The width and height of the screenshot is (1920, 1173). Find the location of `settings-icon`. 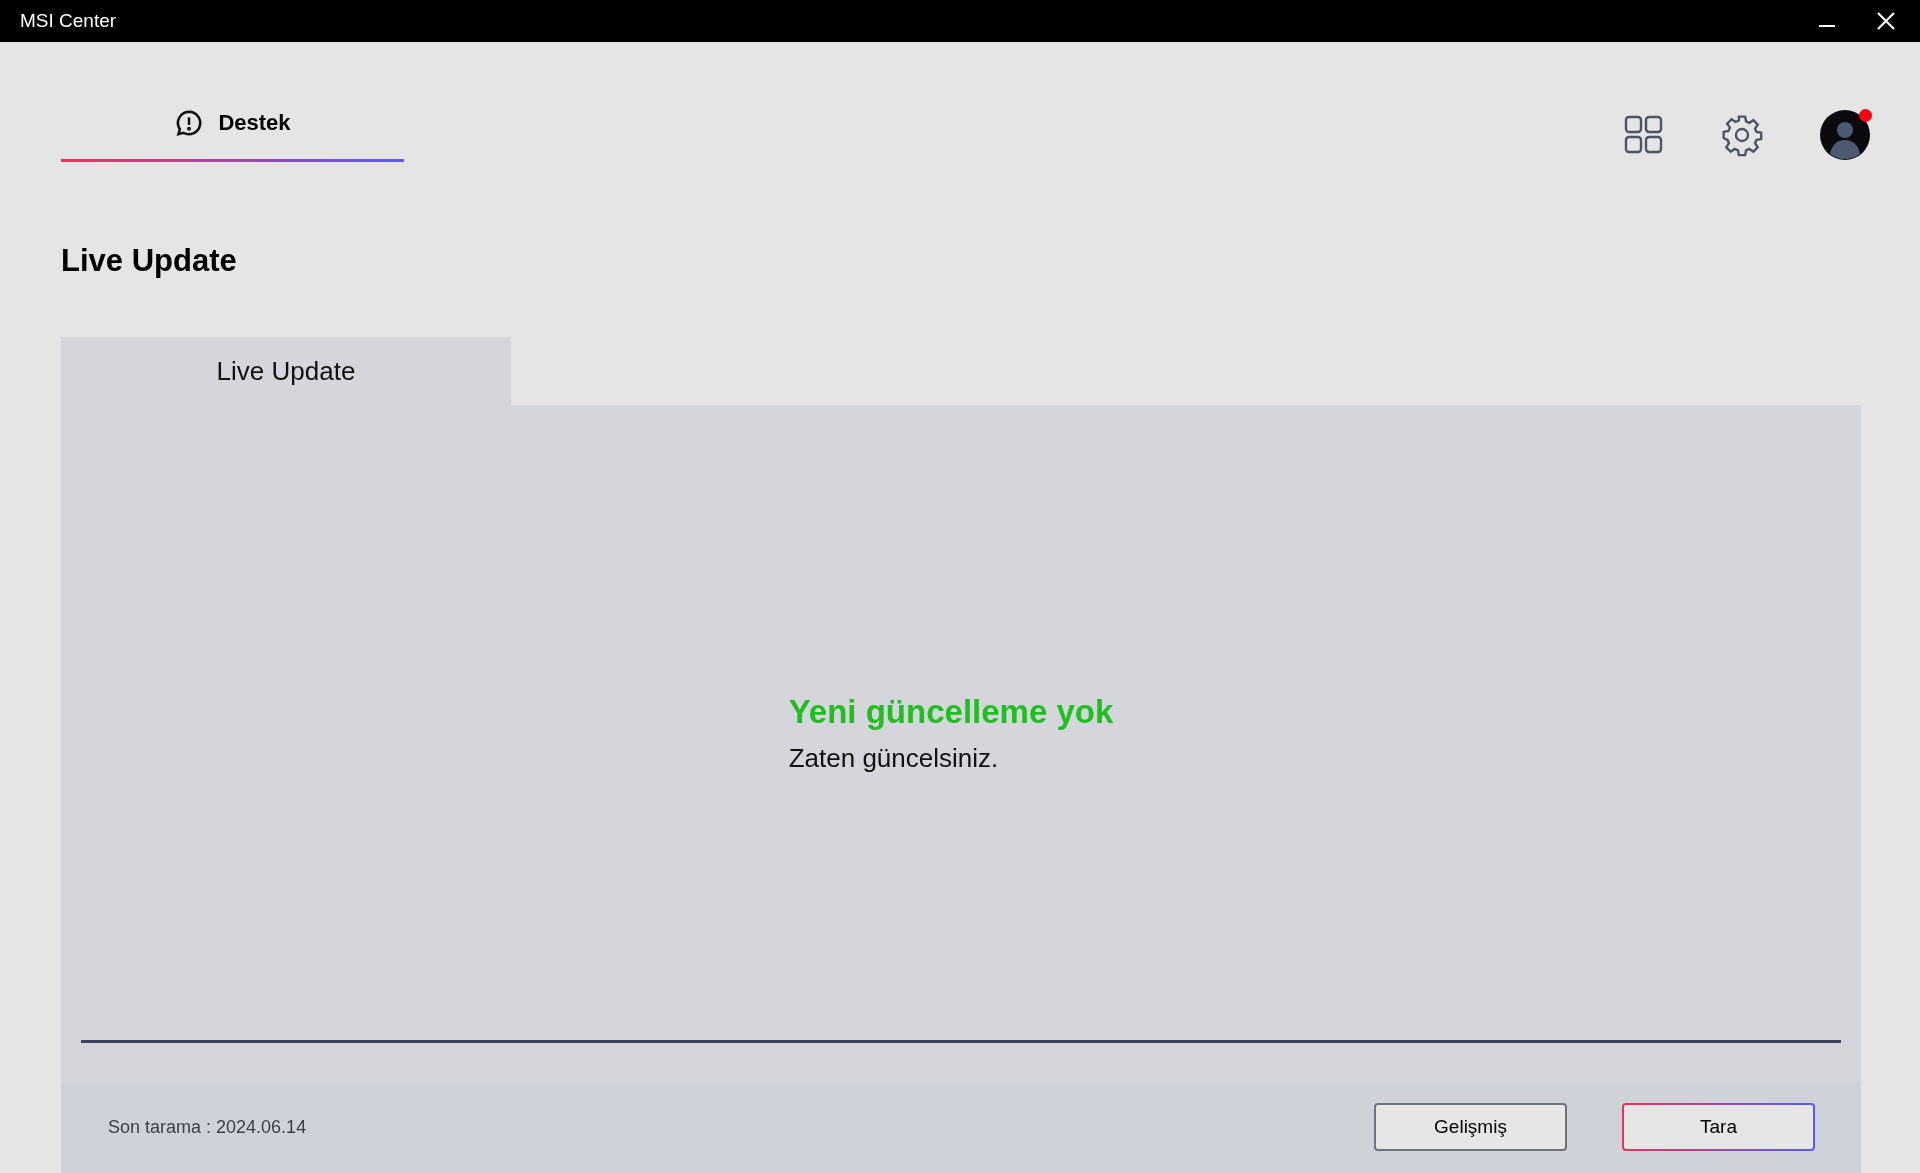

settings-icon is located at coordinates (1742, 135).